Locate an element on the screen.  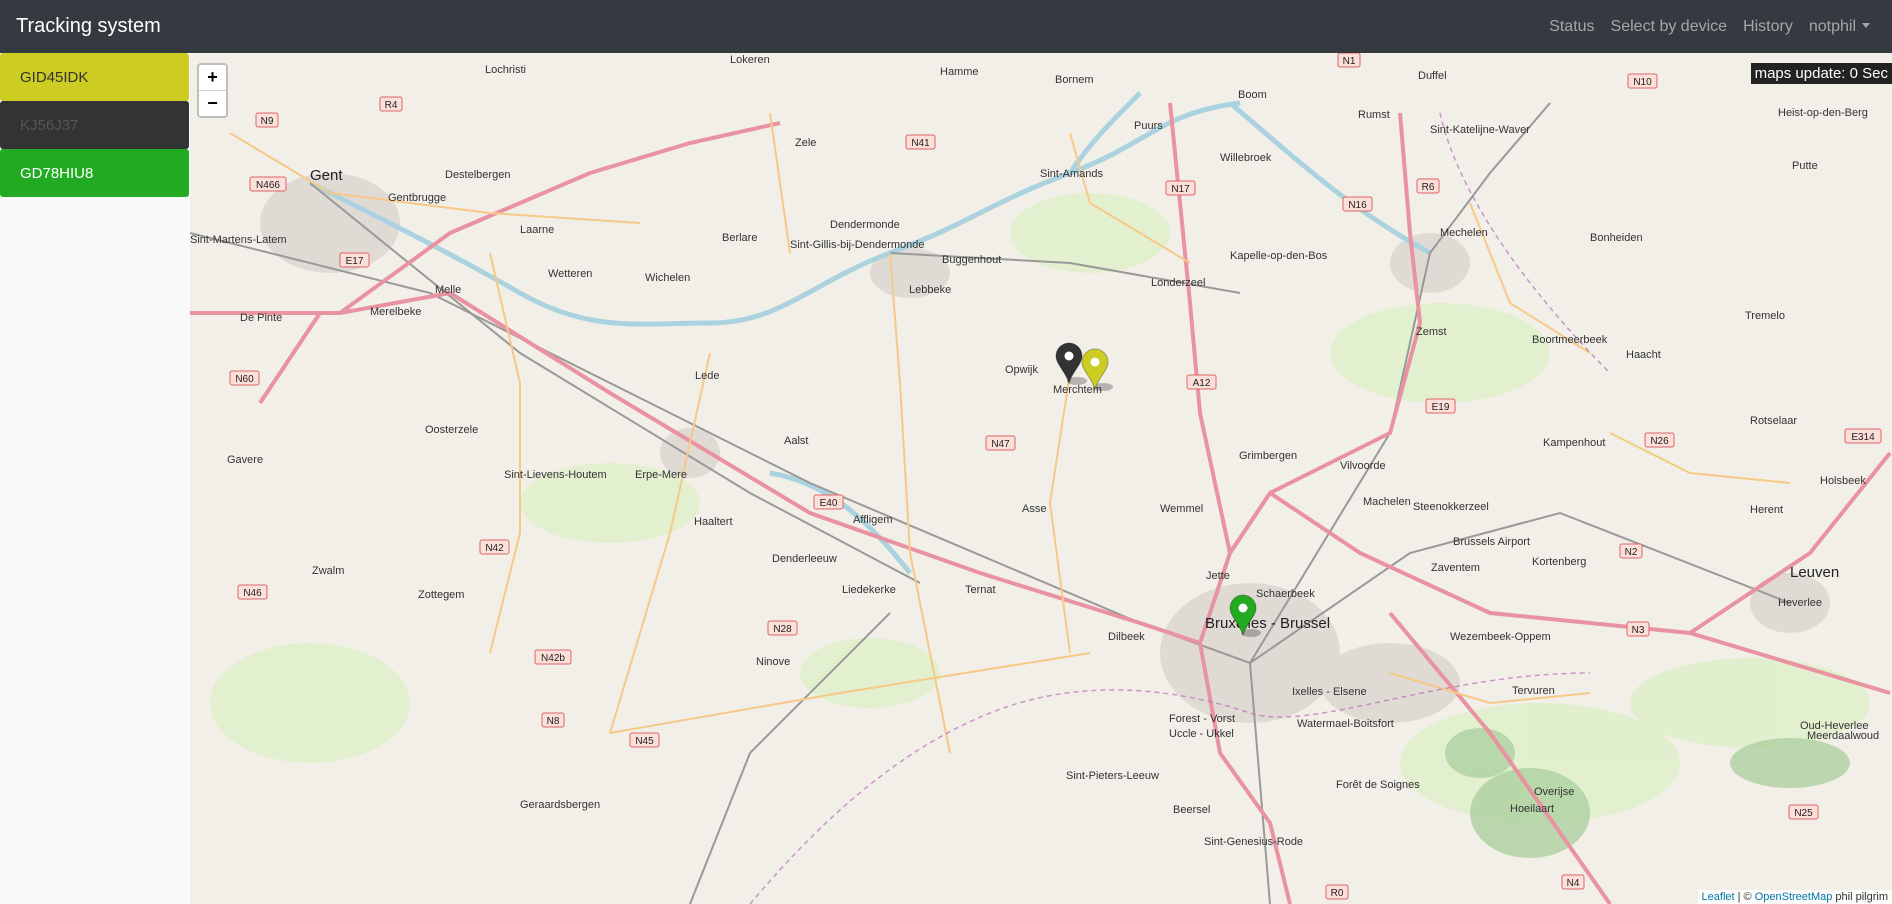
svg-text: N16 is located at coordinates (1357, 205).